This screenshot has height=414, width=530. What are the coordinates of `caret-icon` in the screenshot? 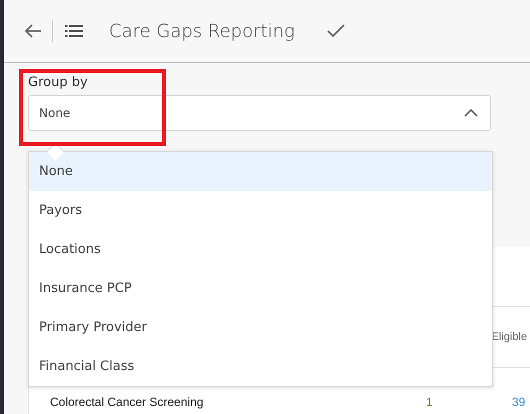 It's located at (471, 113).